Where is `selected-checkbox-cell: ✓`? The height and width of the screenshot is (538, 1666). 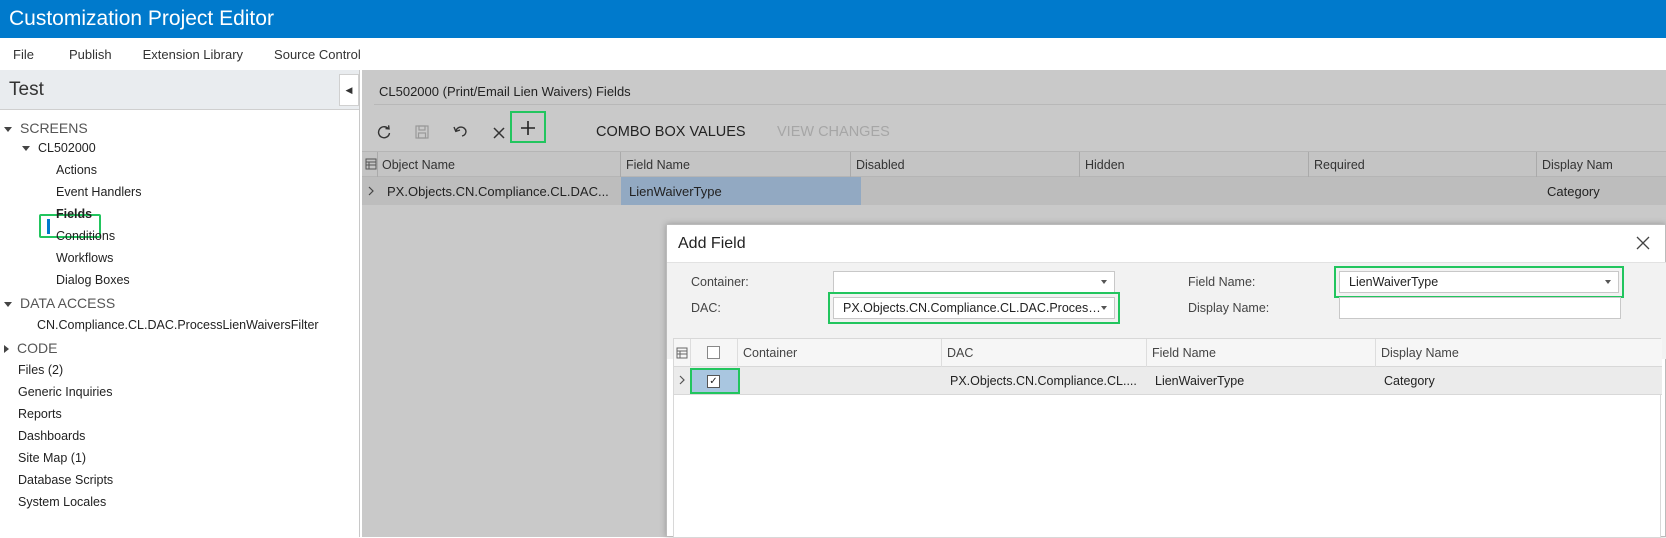 selected-checkbox-cell: ✓ is located at coordinates (715, 381).